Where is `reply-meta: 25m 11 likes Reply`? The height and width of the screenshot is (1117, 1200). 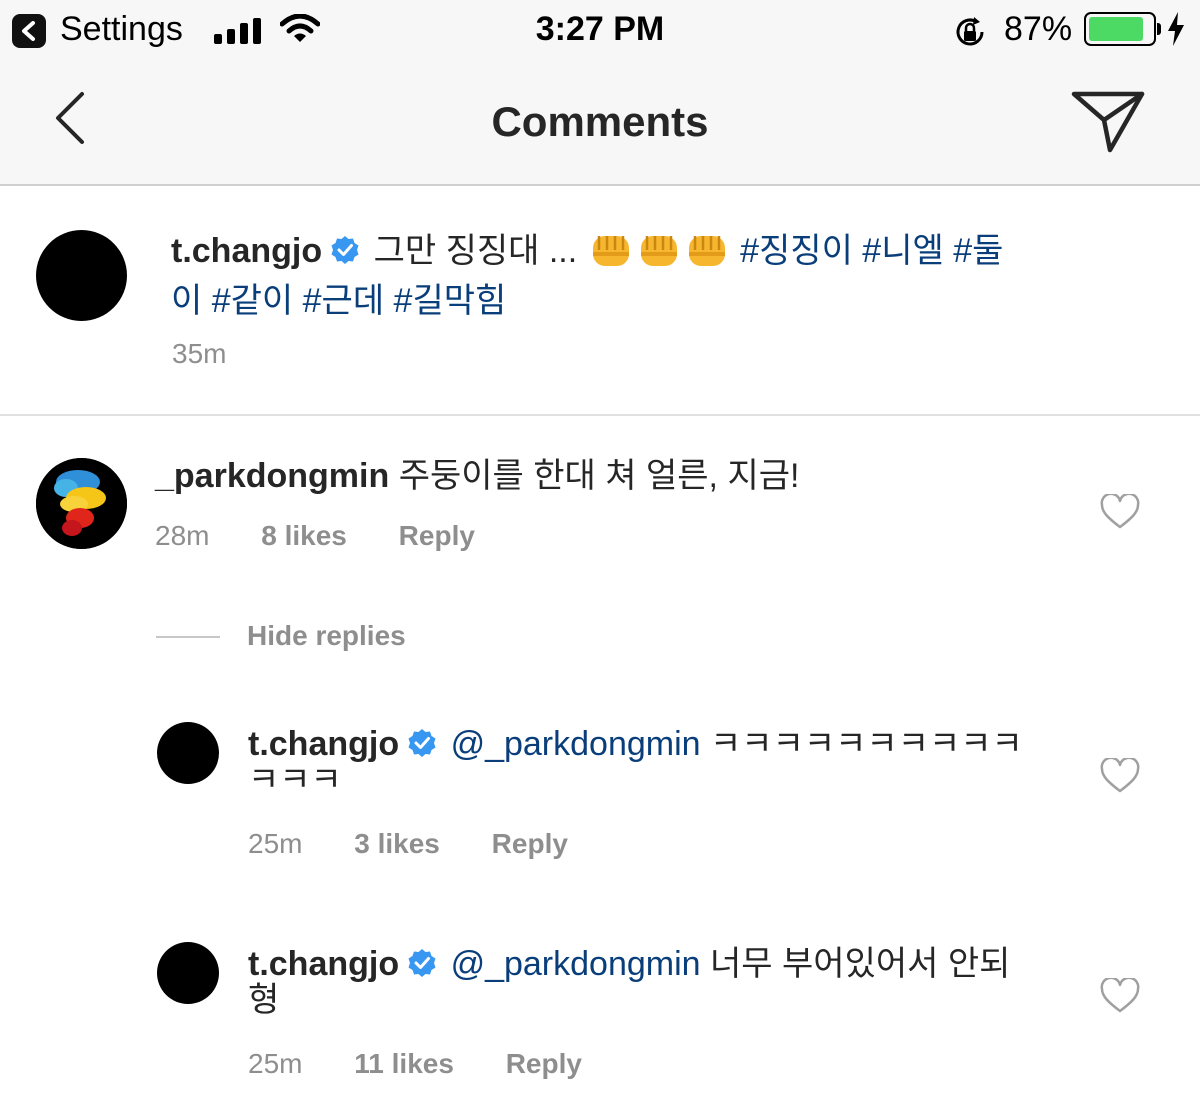
reply-meta: 25m 11 likes Reply is located at coordinates (437, 1064).